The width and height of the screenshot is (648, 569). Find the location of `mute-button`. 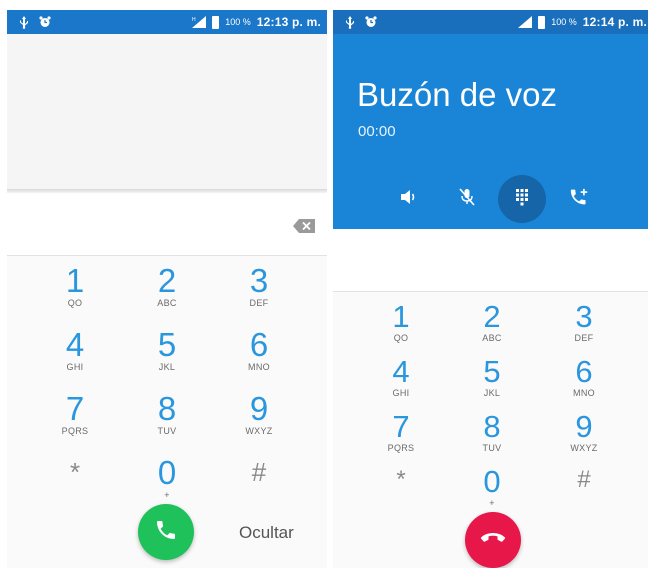

mute-button is located at coordinates (467, 199).